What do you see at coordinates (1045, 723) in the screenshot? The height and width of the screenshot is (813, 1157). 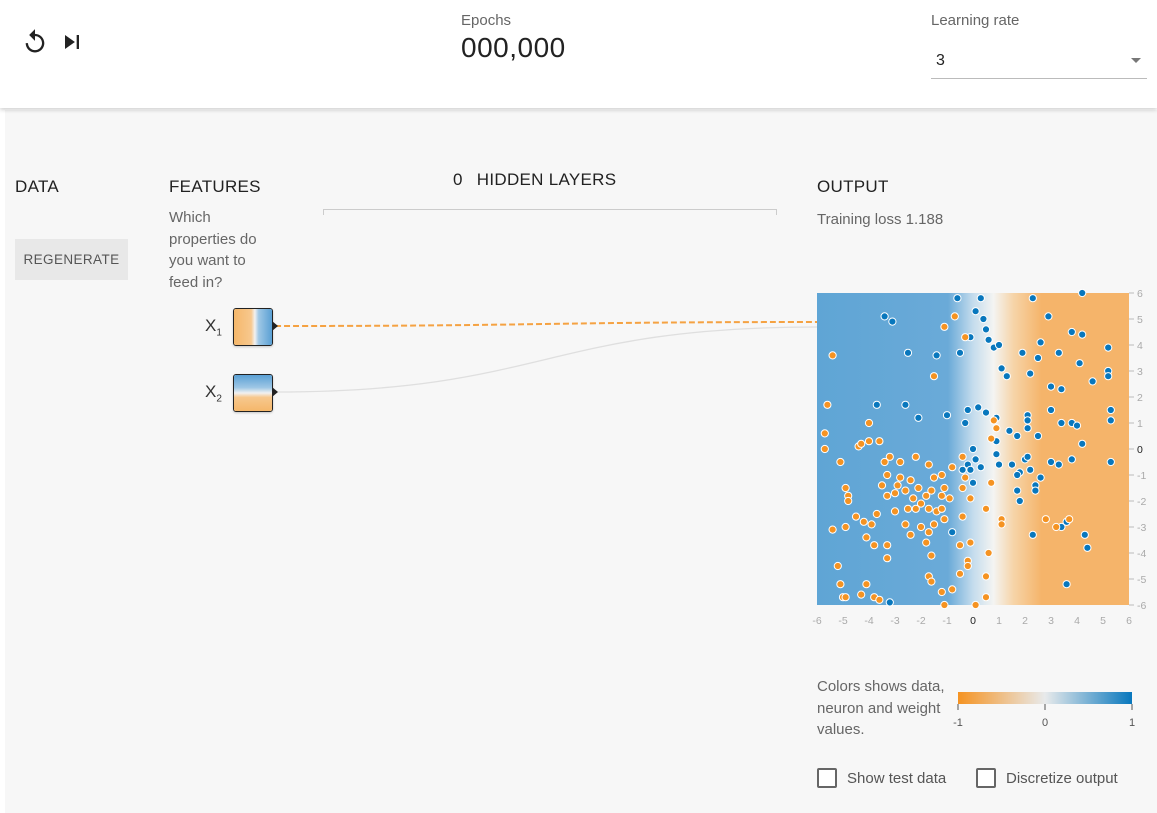 I see `legend-tick-label: 0` at bounding box center [1045, 723].